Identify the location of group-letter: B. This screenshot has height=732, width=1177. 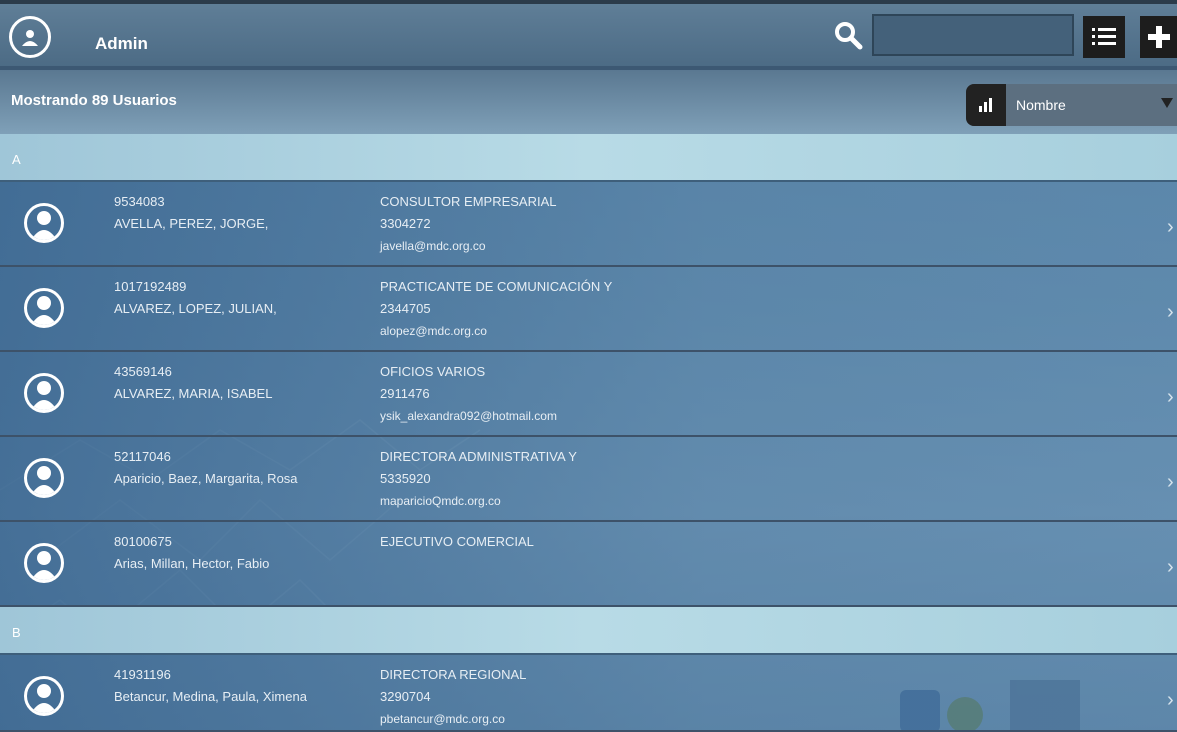
(16, 632).